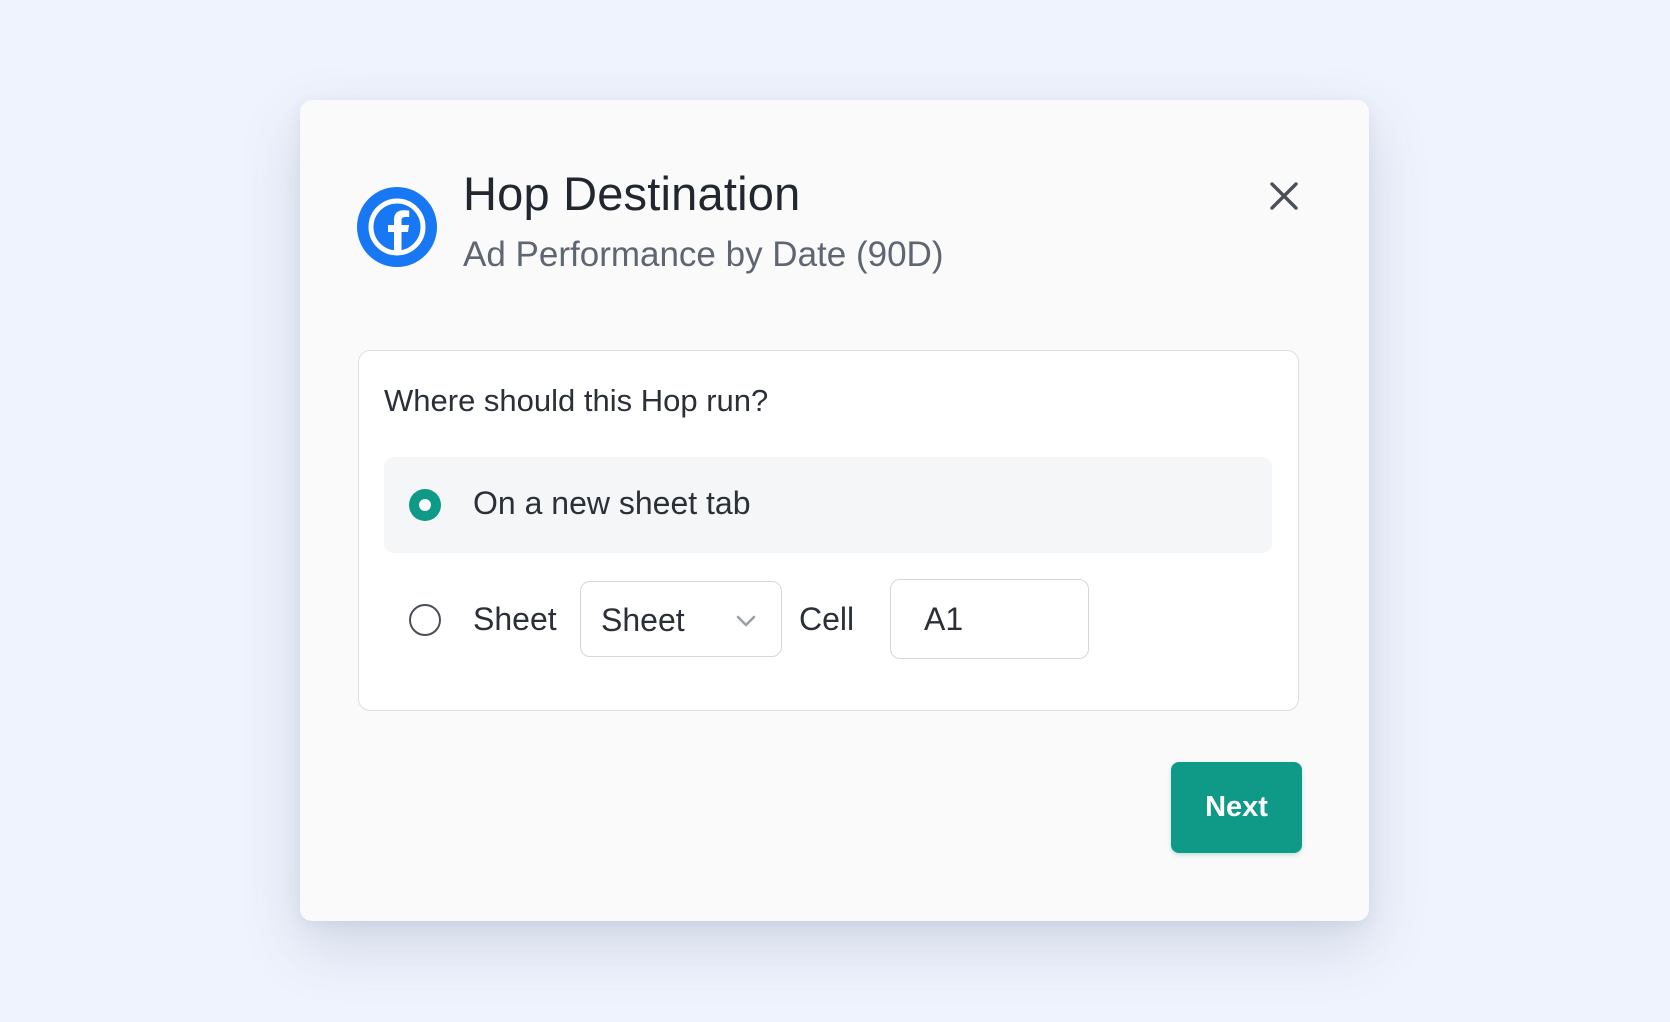  I want to click on option-new-sheet-tab: On a new sheet tab, so click(828, 505).